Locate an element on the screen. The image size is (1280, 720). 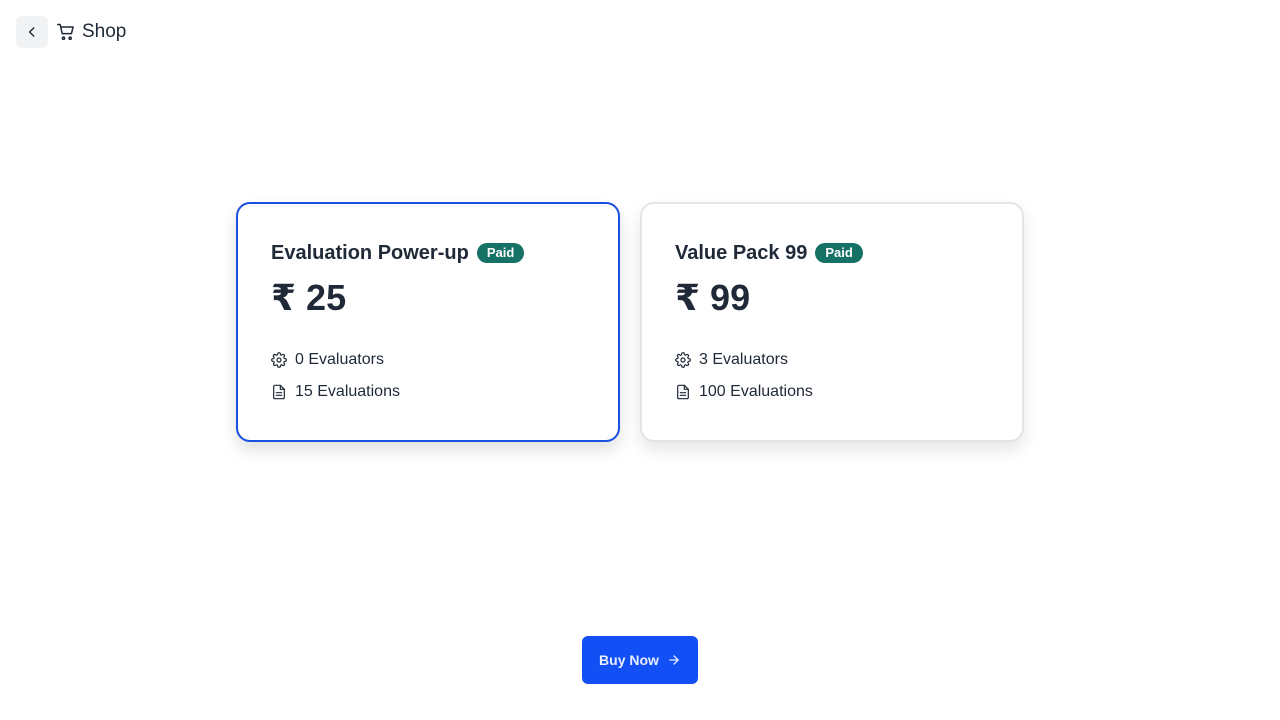
feature-item: 0 Evaluators is located at coordinates (428, 360).